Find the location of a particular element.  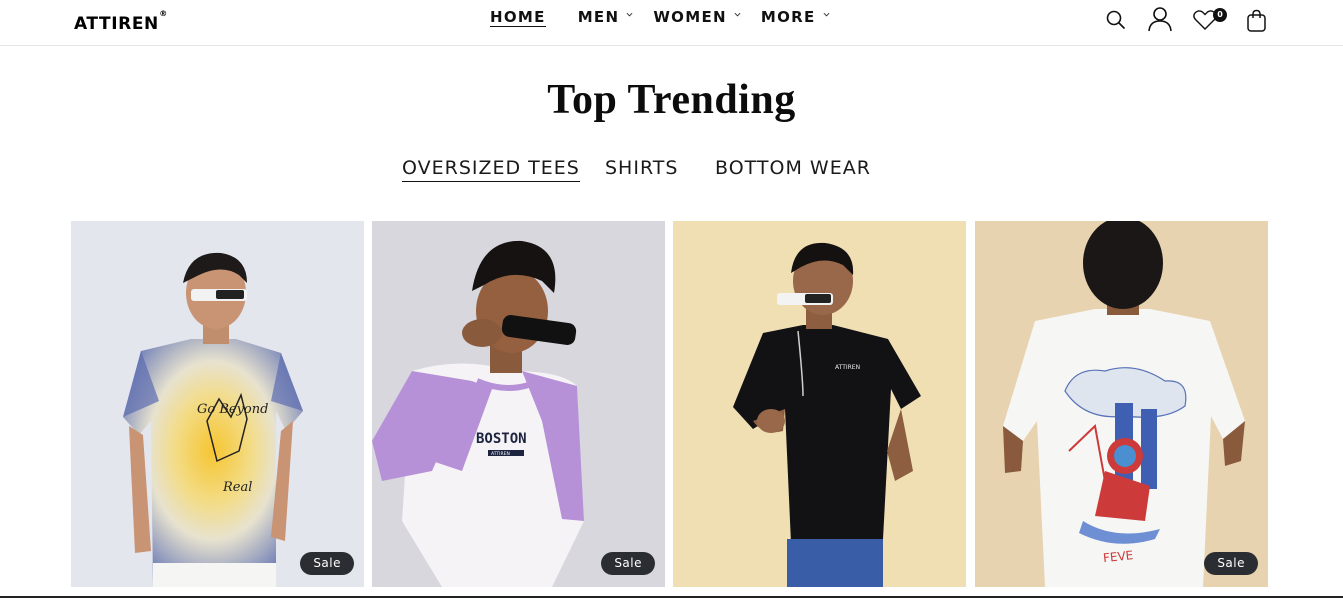

svg-text: Real is located at coordinates (237, 487).